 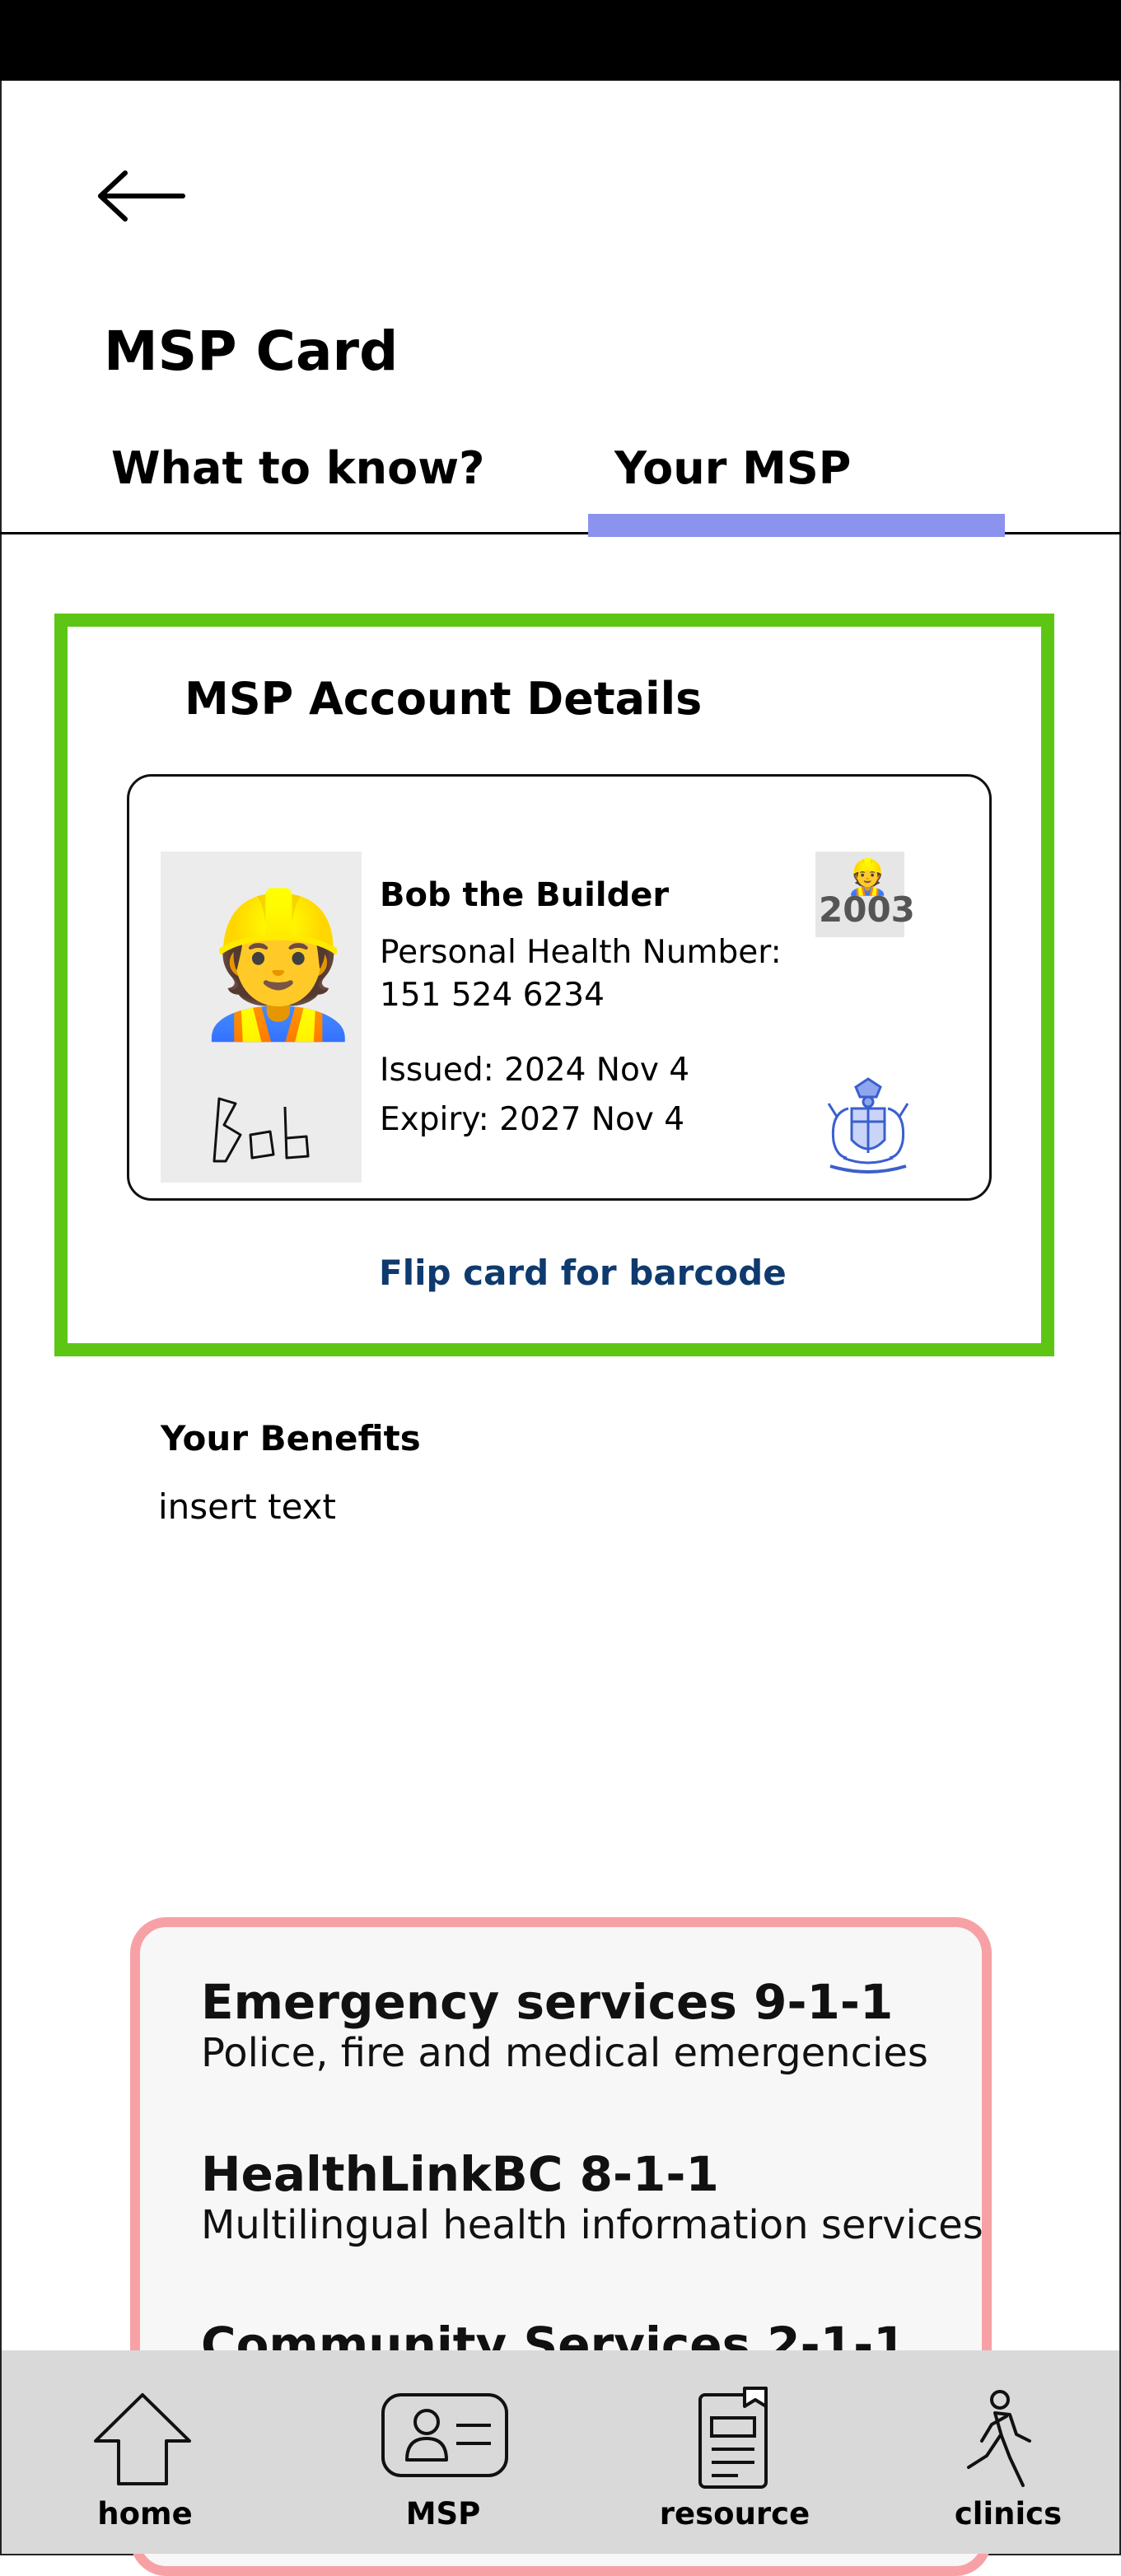 I want to click on healthlink-811-title: HealthLinkBC 8-1-1, so click(x=460, y=2174).